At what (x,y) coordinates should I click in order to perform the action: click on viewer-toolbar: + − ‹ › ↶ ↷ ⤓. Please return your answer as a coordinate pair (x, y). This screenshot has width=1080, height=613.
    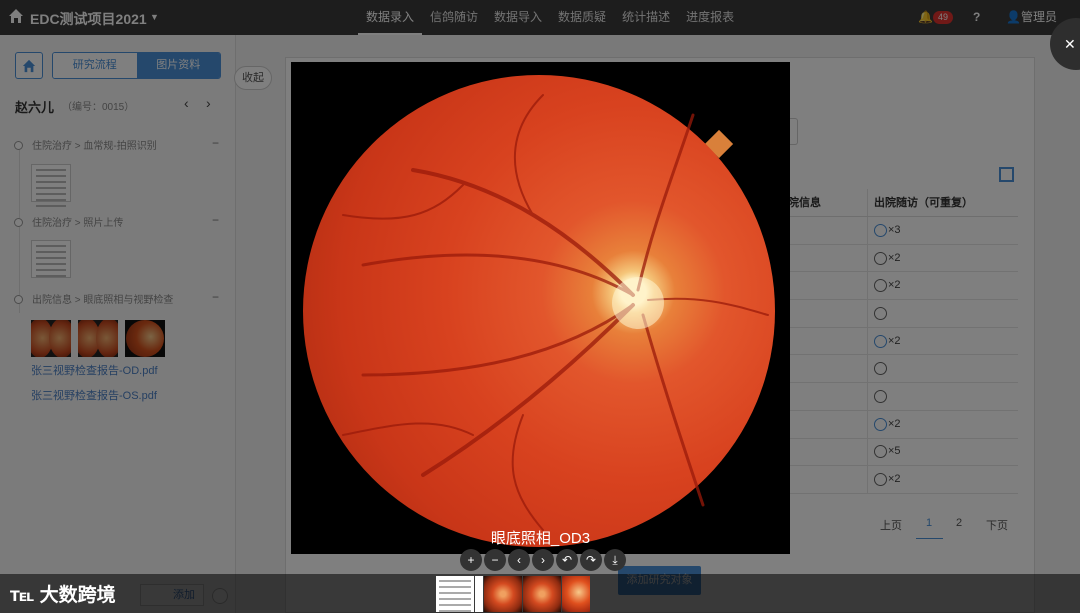
    Looking at the image, I should click on (543, 560).